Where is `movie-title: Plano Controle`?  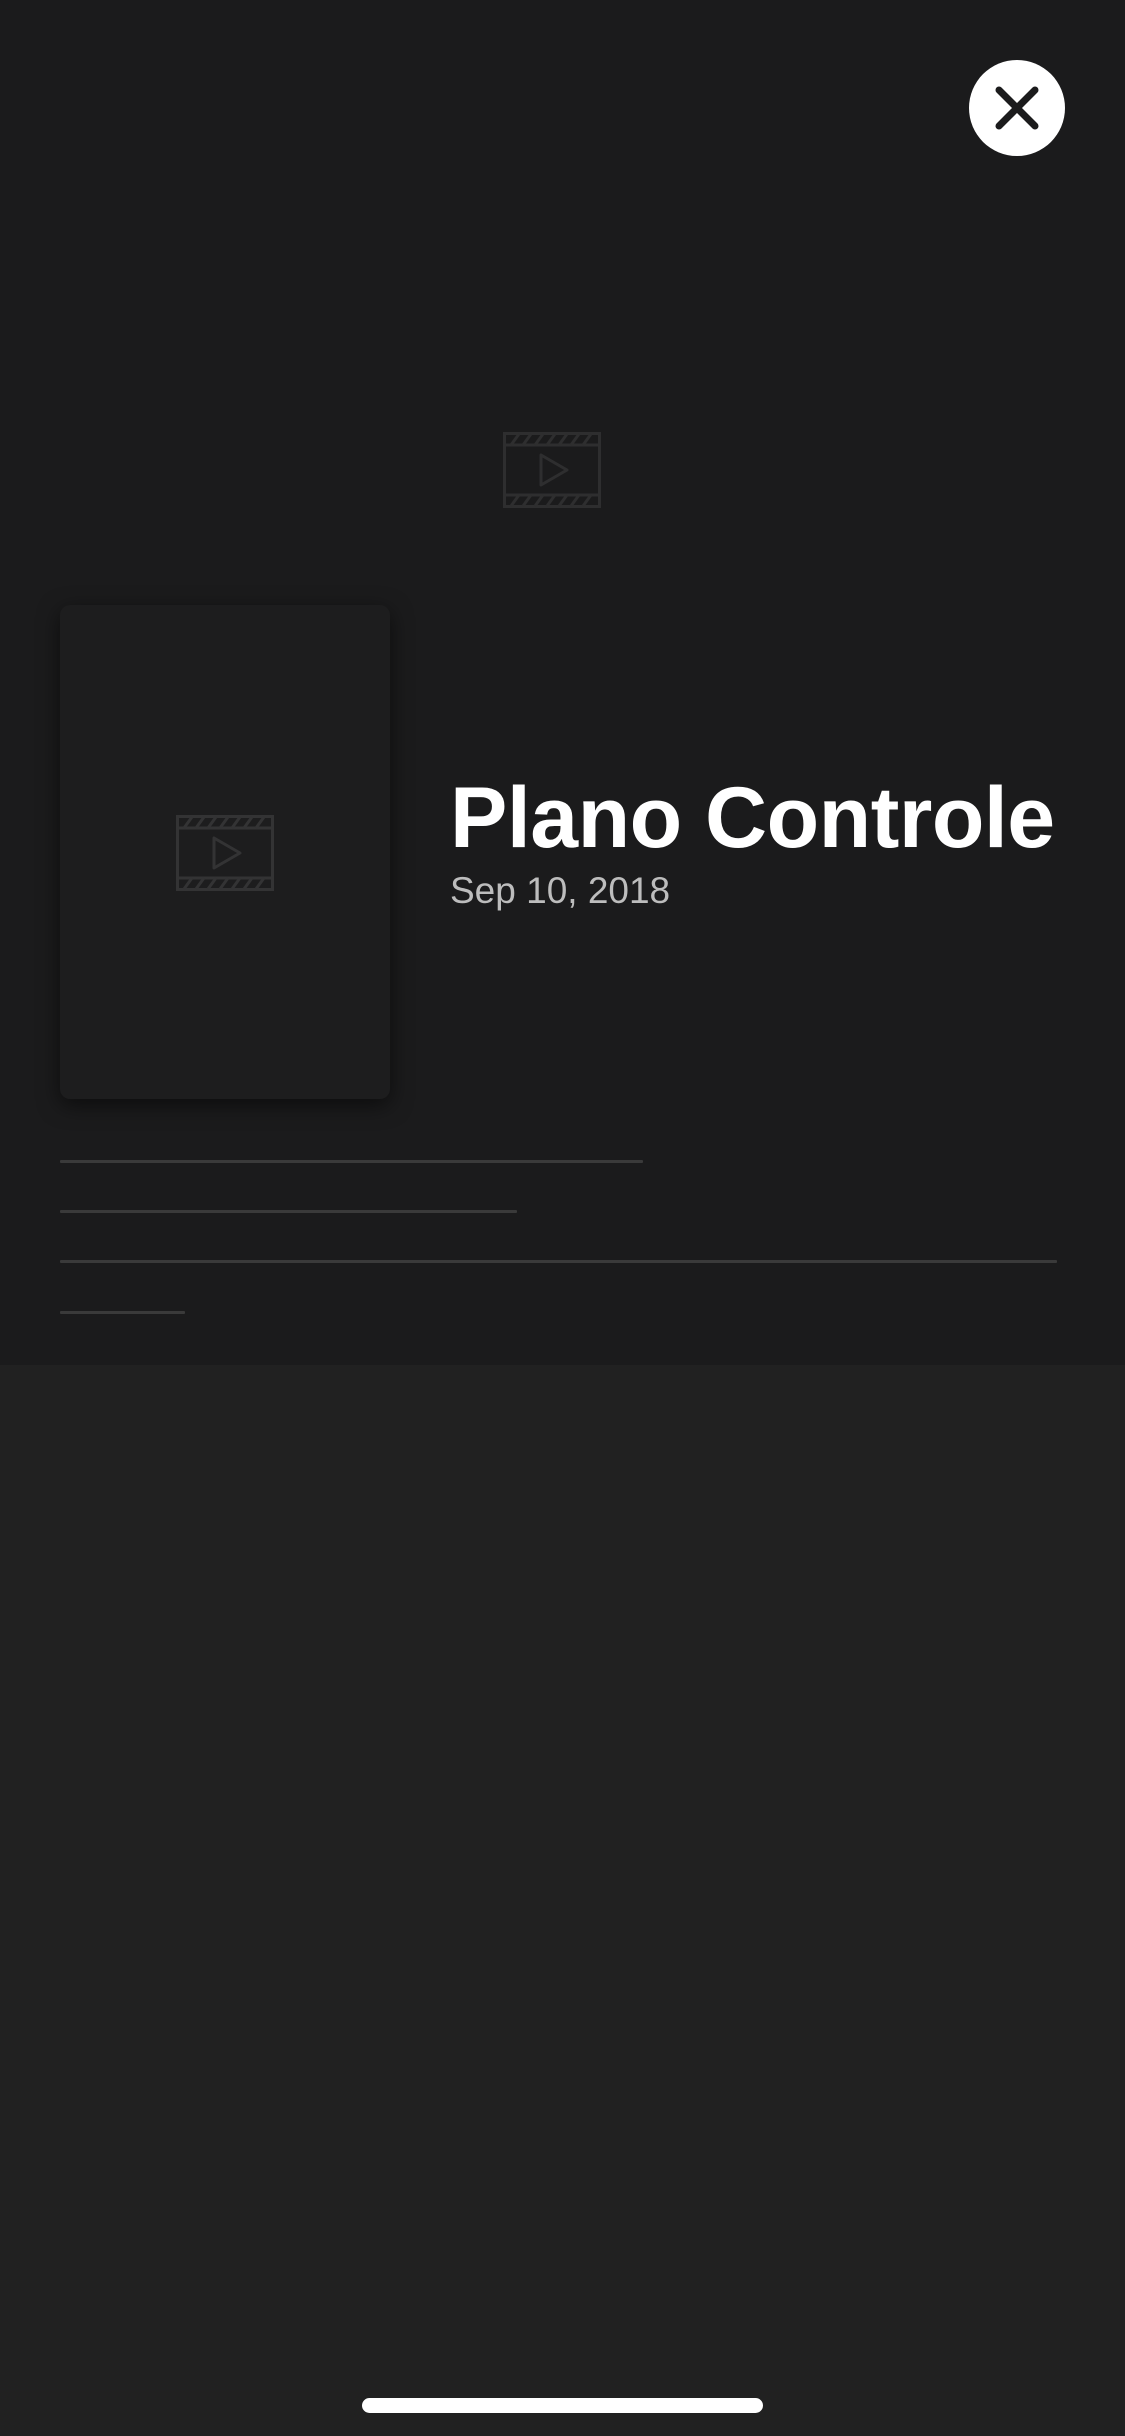 movie-title: Plano Controle is located at coordinates (752, 818).